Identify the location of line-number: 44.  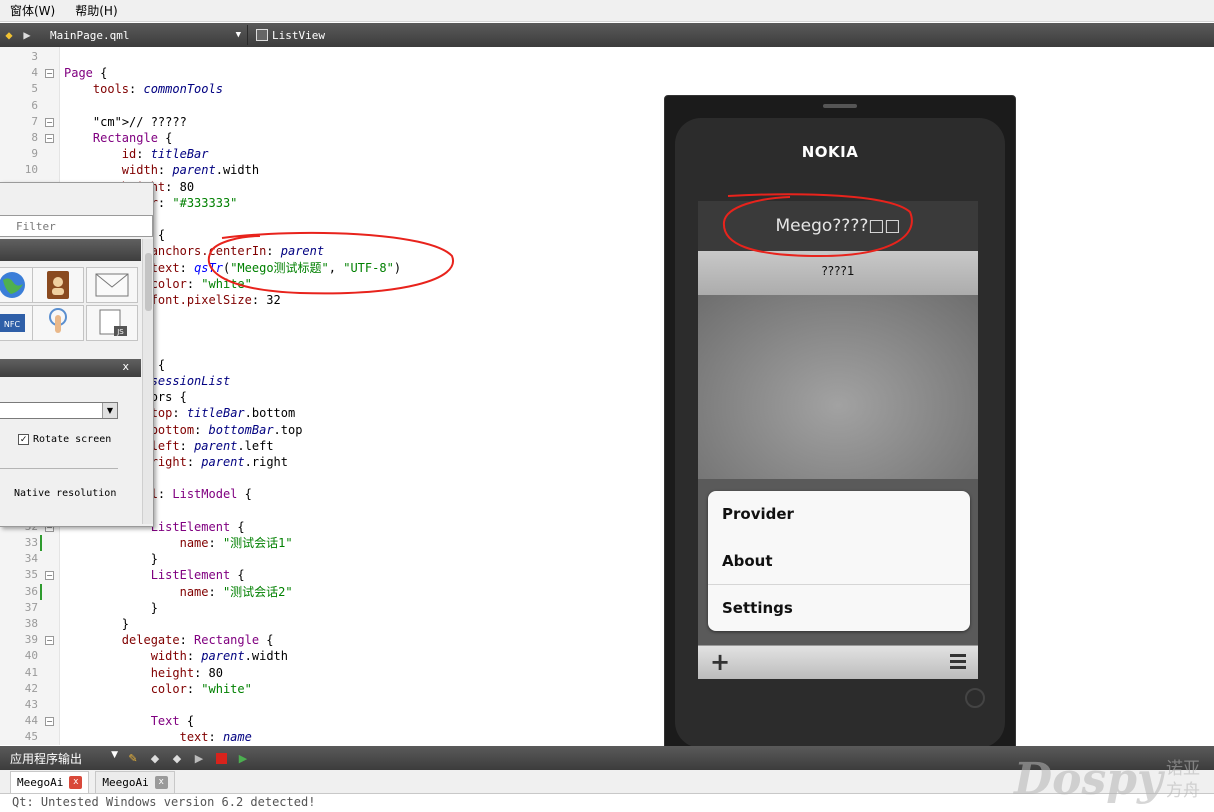
(31, 721).